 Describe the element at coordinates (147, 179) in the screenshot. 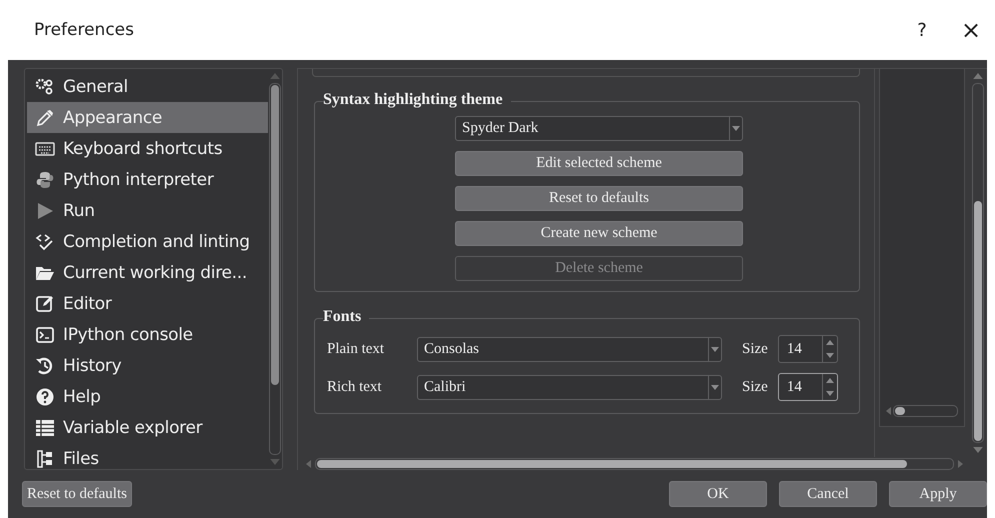

I see `sidebar-item: Python interpreter` at that location.